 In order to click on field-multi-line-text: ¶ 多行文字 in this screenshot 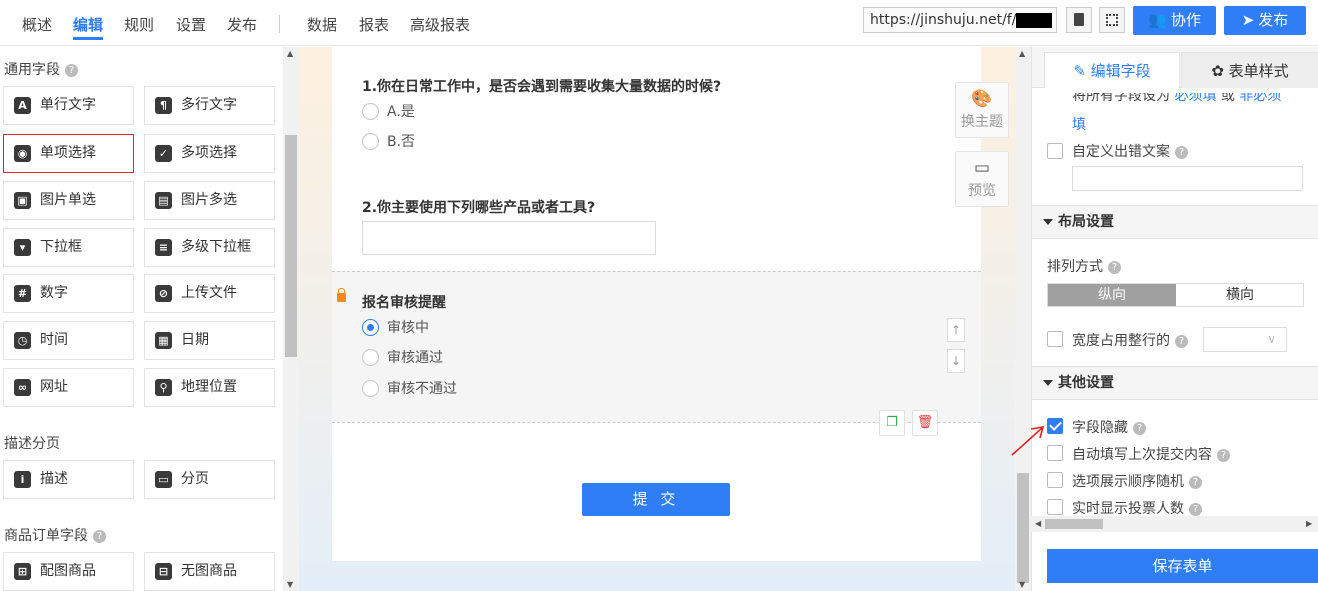, I will do `click(209, 105)`.